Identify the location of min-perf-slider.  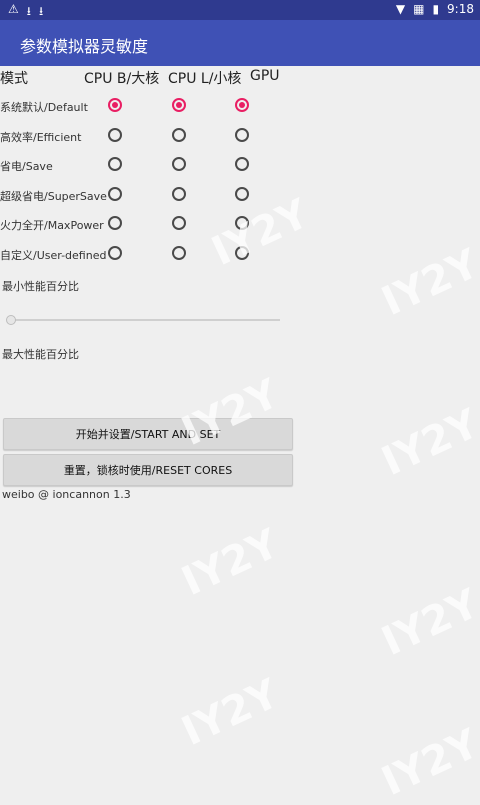
(143, 320).